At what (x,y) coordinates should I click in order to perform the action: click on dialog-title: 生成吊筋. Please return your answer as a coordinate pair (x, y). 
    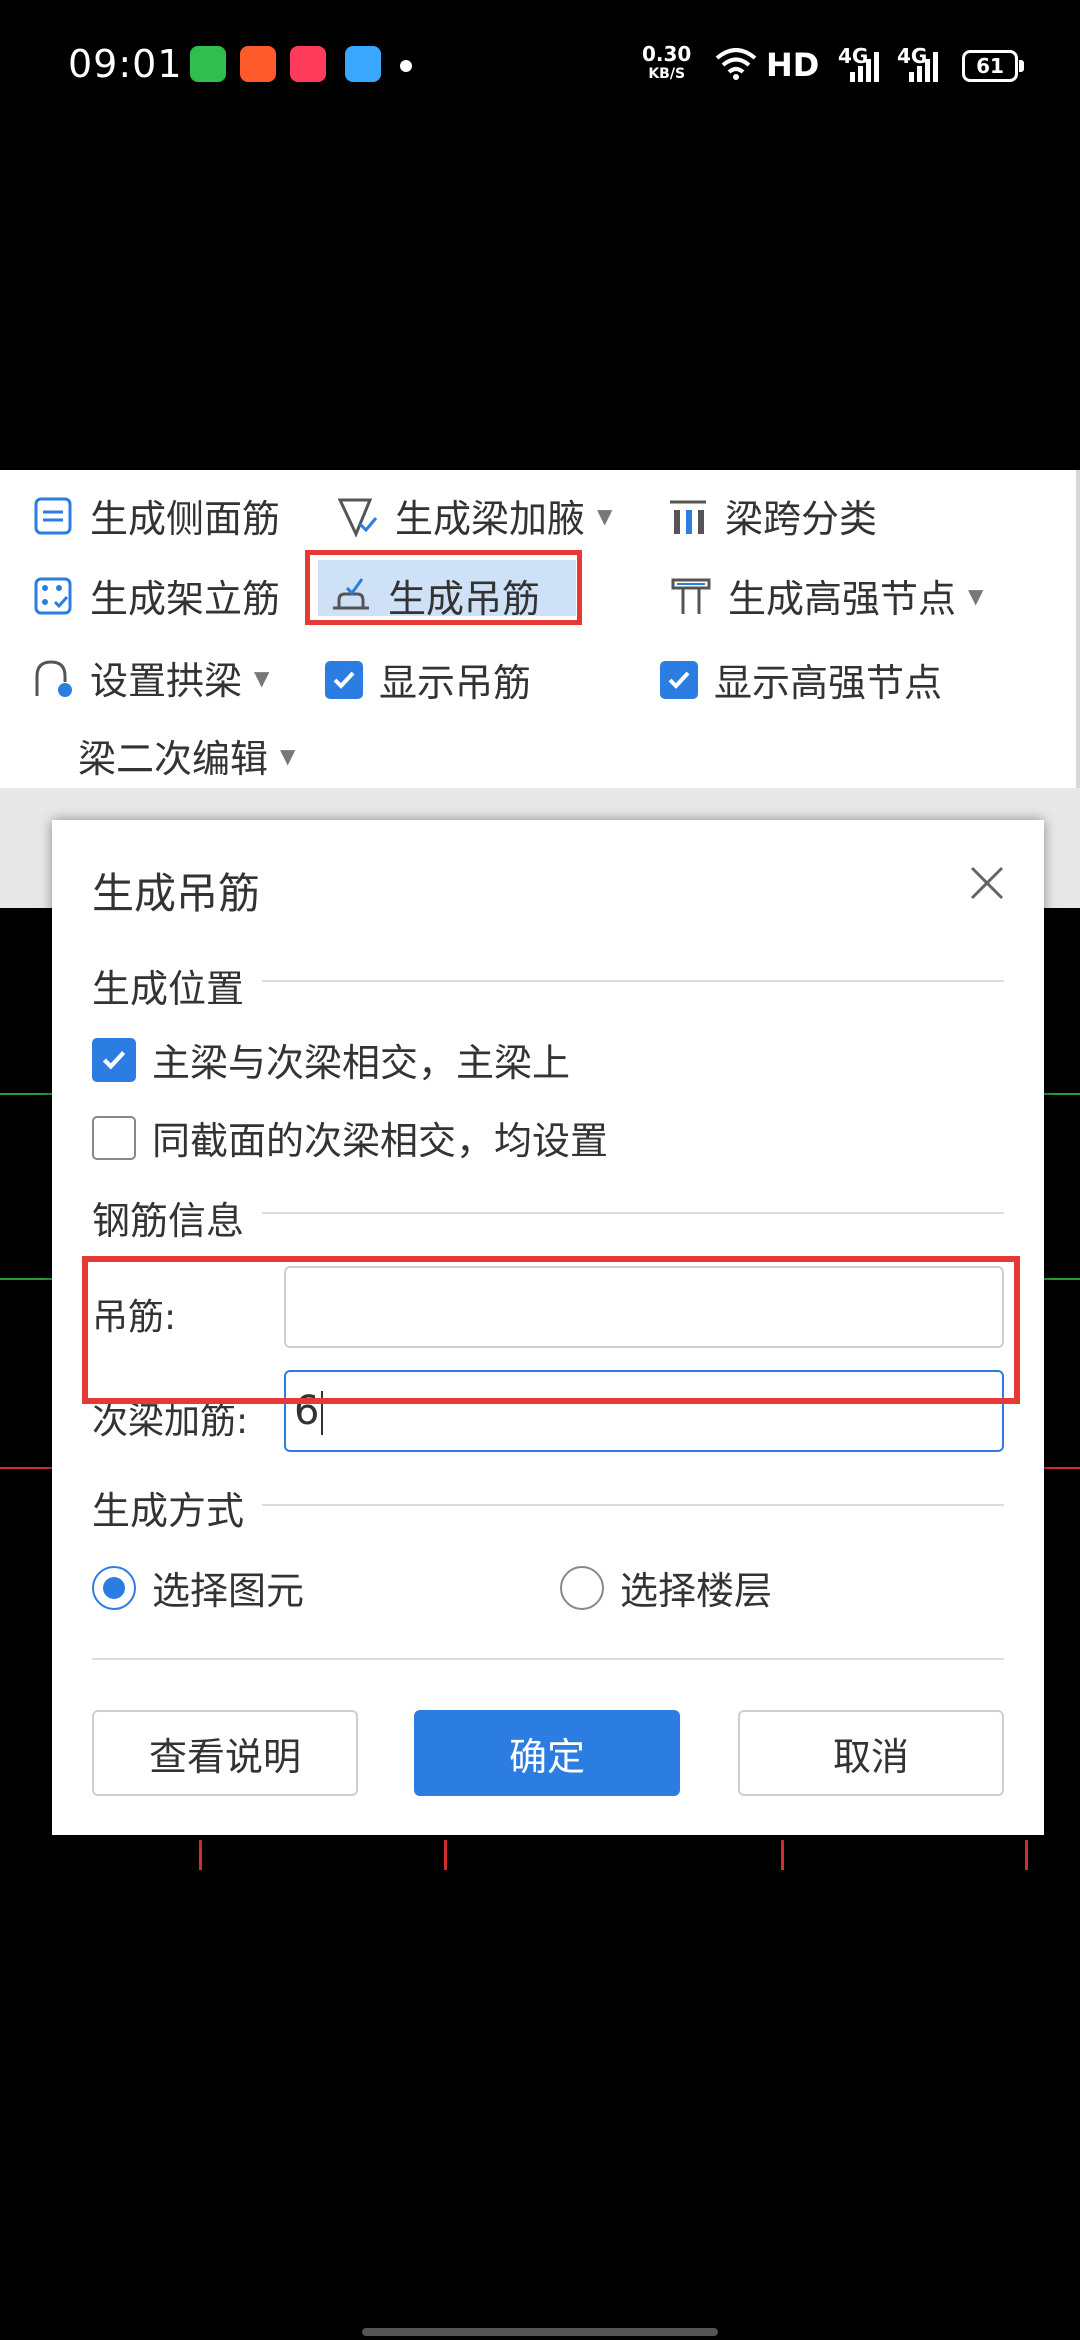
    Looking at the image, I should click on (176, 893).